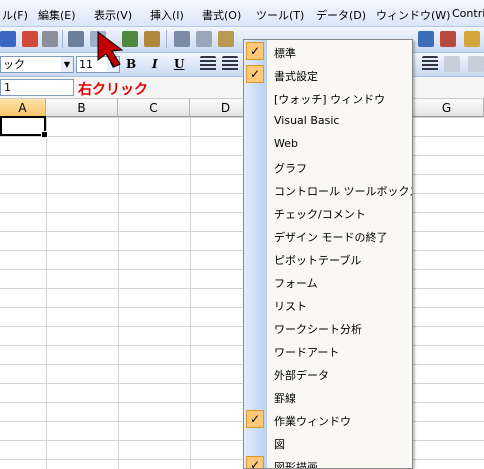 This screenshot has height=469, width=484. I want to click on red-arrow-icon, so click(110, 49).